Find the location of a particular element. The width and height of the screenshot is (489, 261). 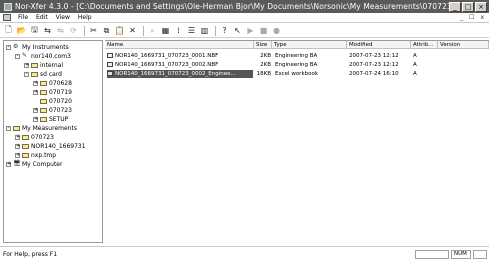

tree-node: + 🖥 My Computer is located at coordinates (34, 164).